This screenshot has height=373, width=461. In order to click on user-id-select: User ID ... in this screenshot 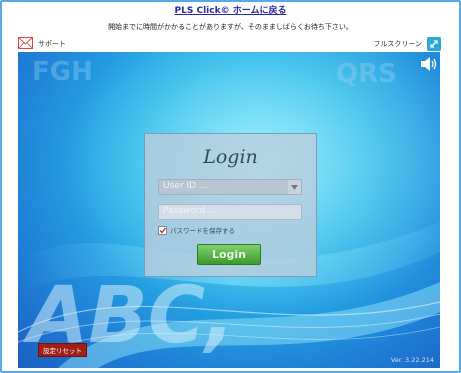, I will do `click(230, 187)`.